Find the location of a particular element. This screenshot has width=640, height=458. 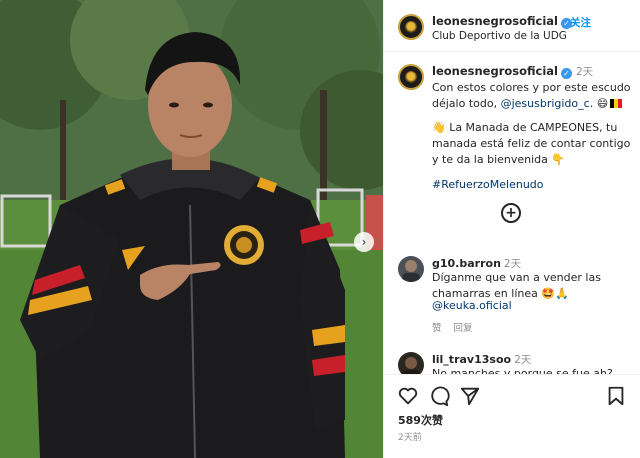

heart-icon is located at coordinates (408, 396).